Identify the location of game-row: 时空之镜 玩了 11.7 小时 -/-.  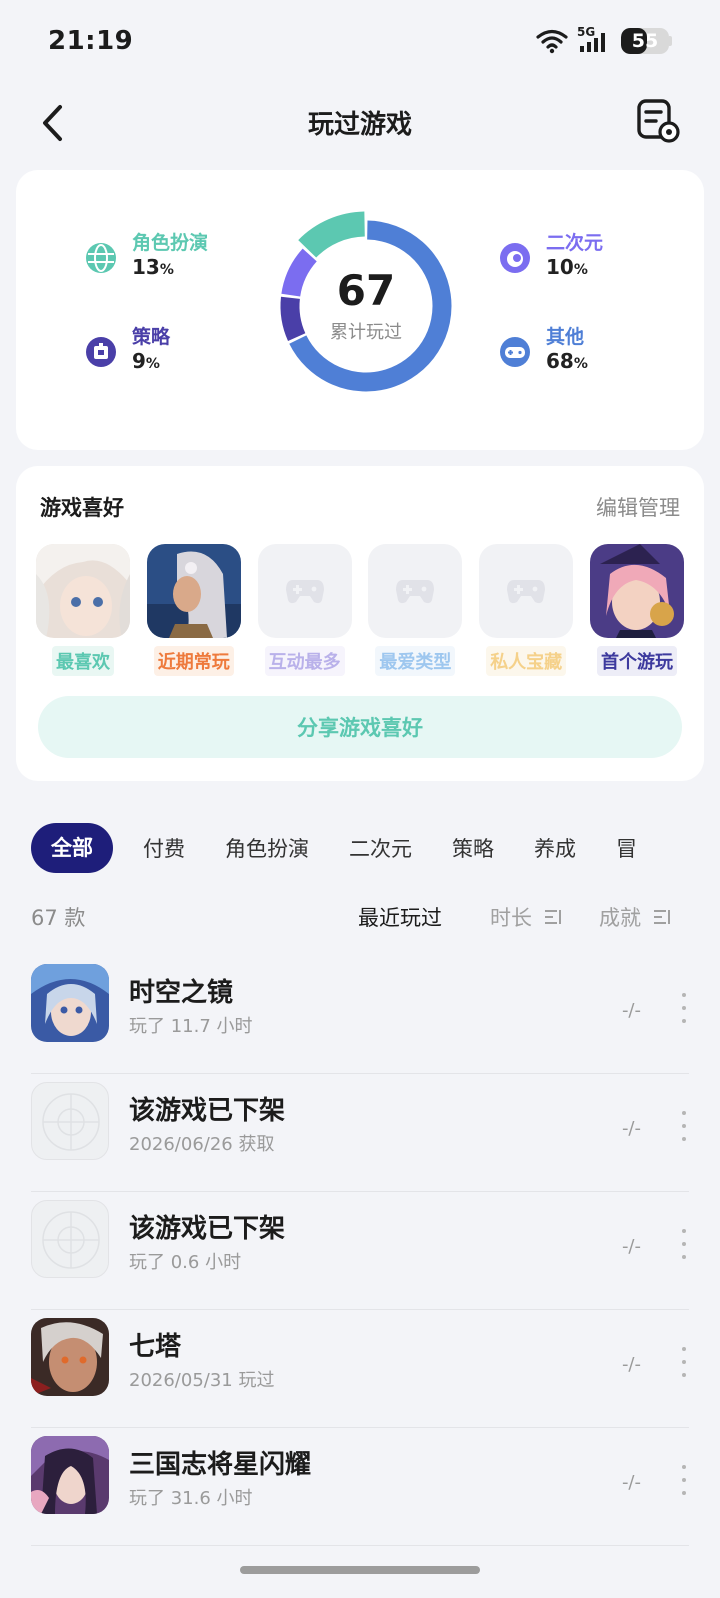
(360, 1015).